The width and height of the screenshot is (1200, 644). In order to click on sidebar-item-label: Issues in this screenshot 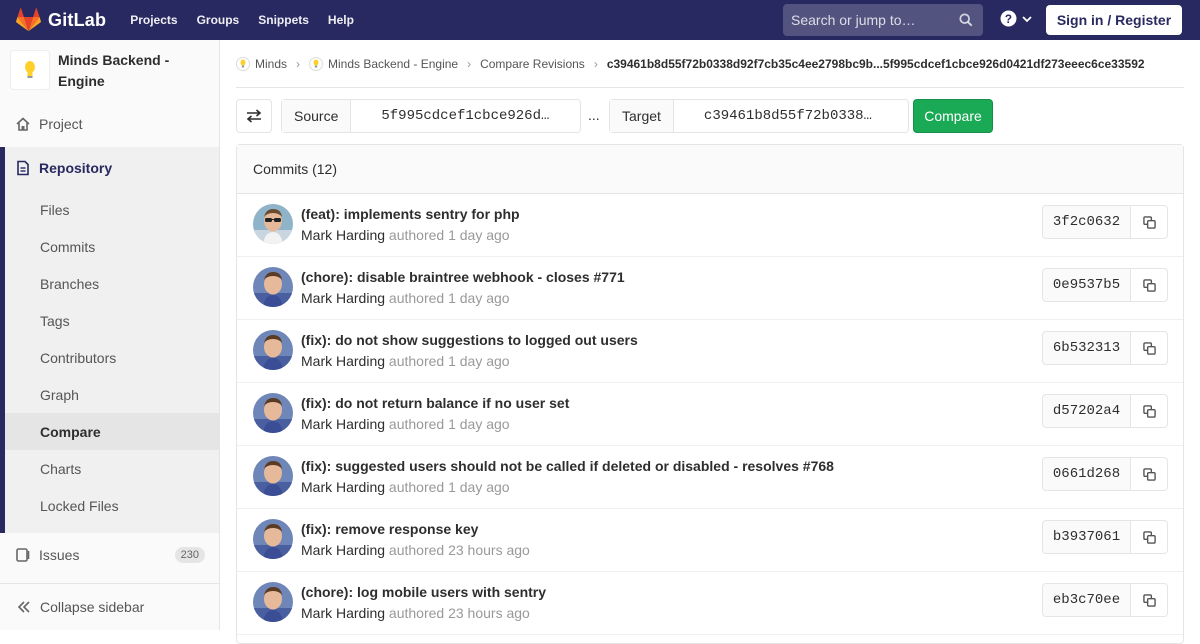, I will do `click(59, 555)`.